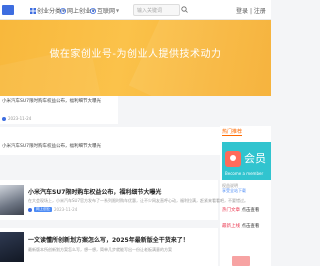 This screenshot has width=320, height=266. Describe the element at coordinates (135, 54) in the screenshot. I see `hero-title: 做在家创业号-为创业人提供技术动力` at that location.